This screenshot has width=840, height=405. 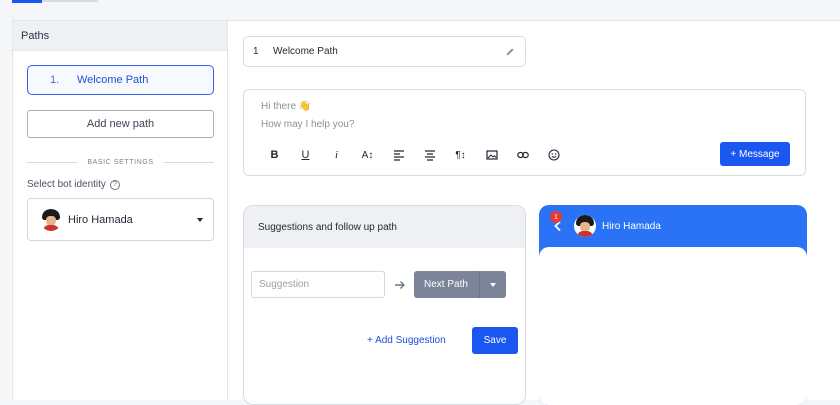 I want to click on pencil-icon, so click(x=510, y=52).